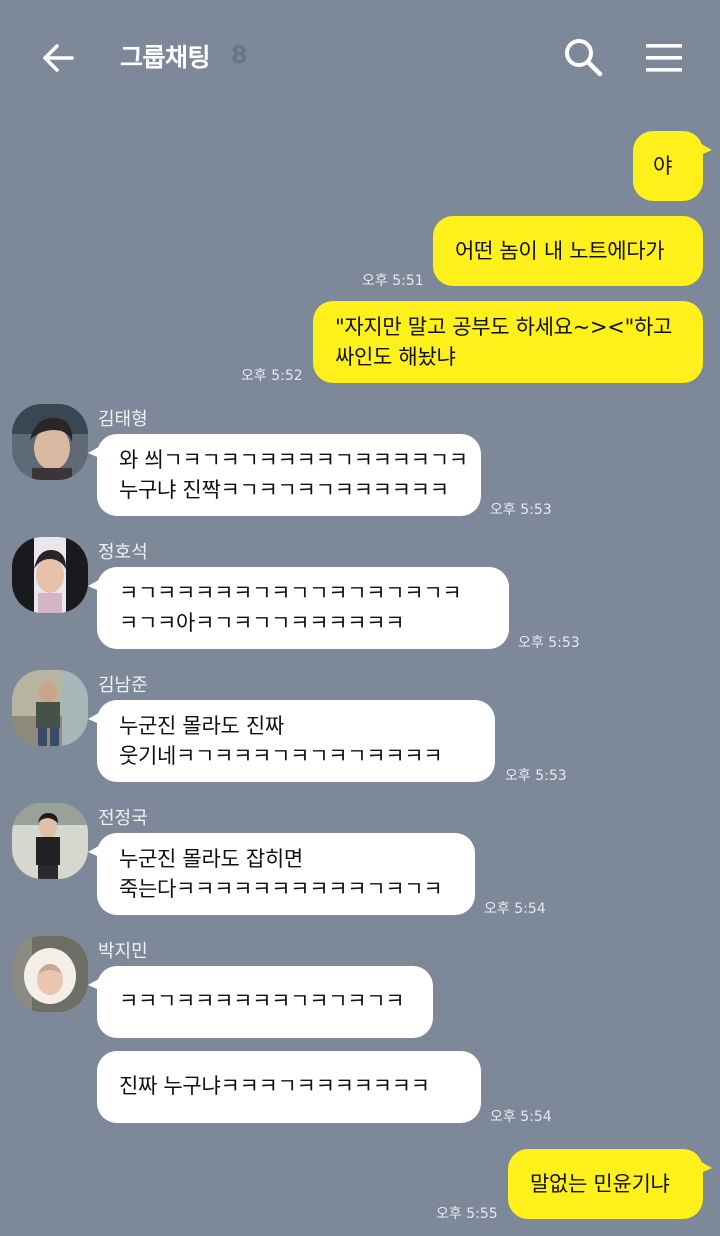 The image size is (720, 1236). Describe the element at coordinates (284, 475) in the screenshot. I see `friend-message-bubble: 와 씌ㄱㅋㄱㅋㄱㅋㅋㅋㅋㄱㅋㅋㅋㅋㄱㅋ 누구냐 진짝ㅋㄱㅋㄱㅋㄱㅋㅋㅋㅋㅋㅋ` at that location.